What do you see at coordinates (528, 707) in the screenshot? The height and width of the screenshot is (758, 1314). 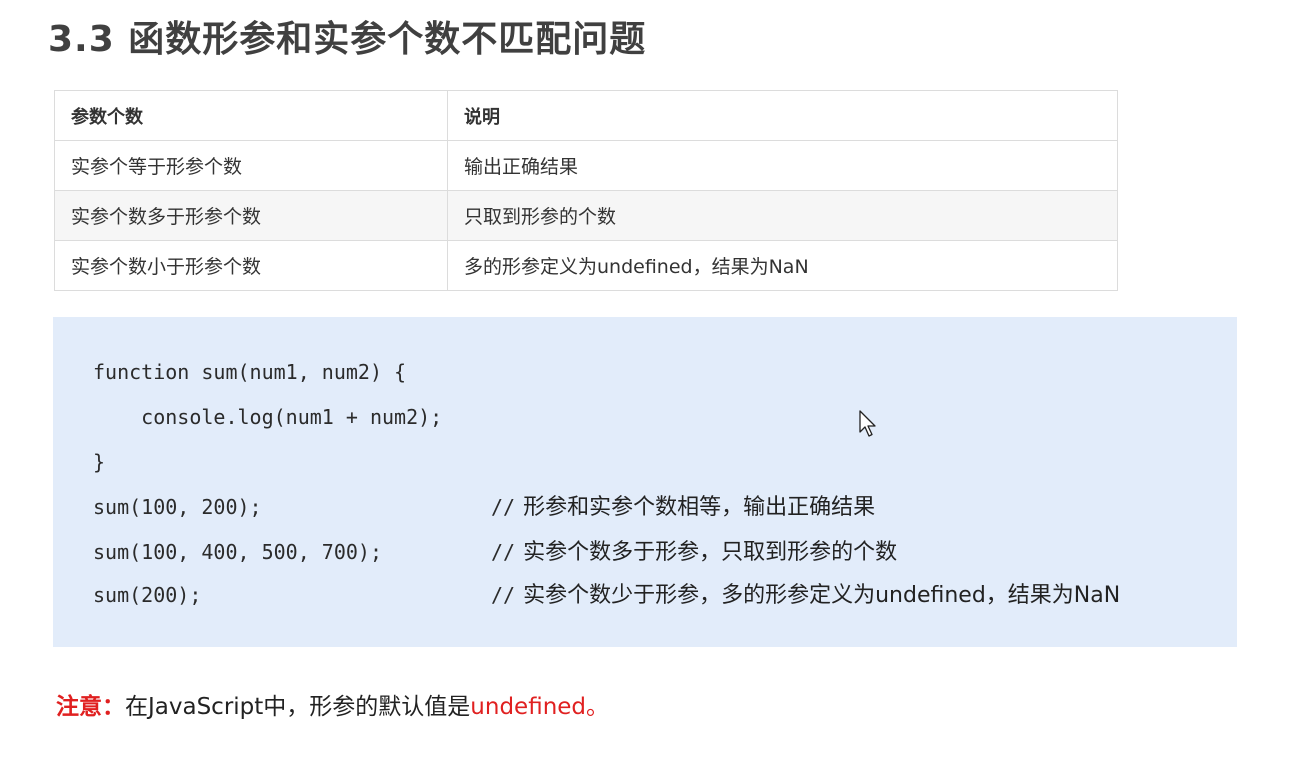 I see `note-highlight: undefined` at bounding box center [528, 707].